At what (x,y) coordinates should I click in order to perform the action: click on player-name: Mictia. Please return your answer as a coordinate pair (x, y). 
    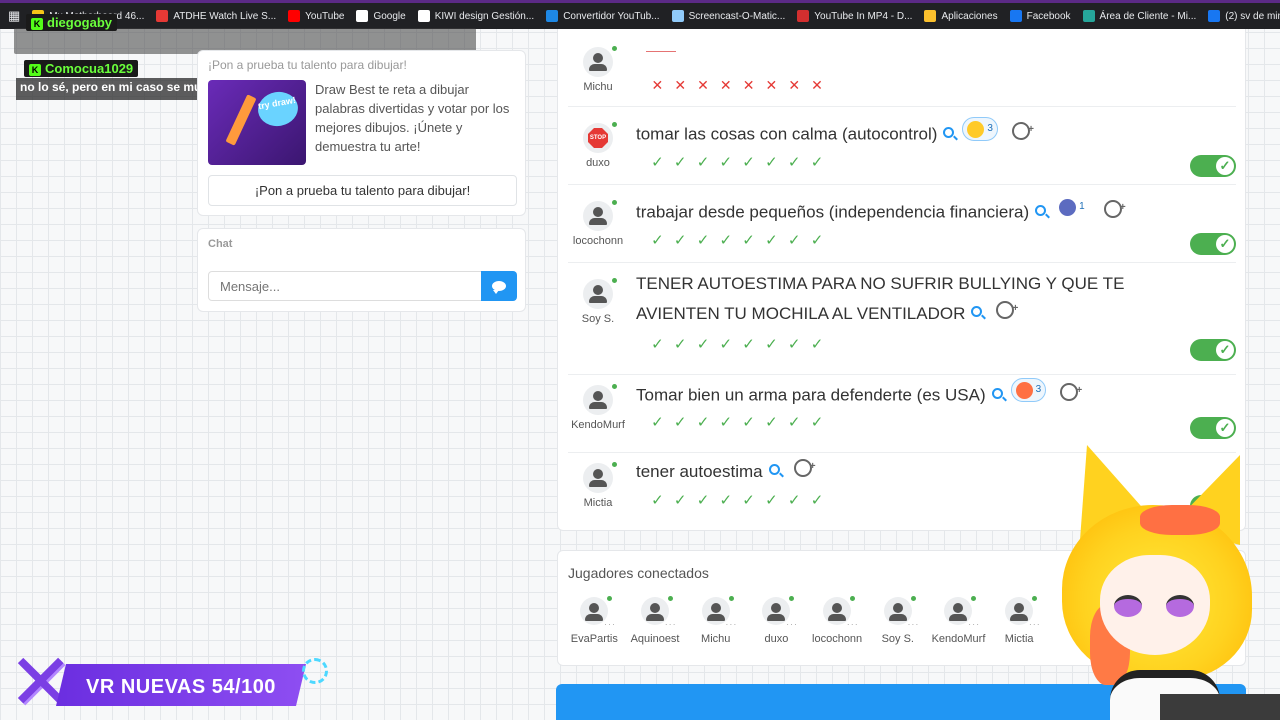
    Looking at the image, I should click on (598, 503).